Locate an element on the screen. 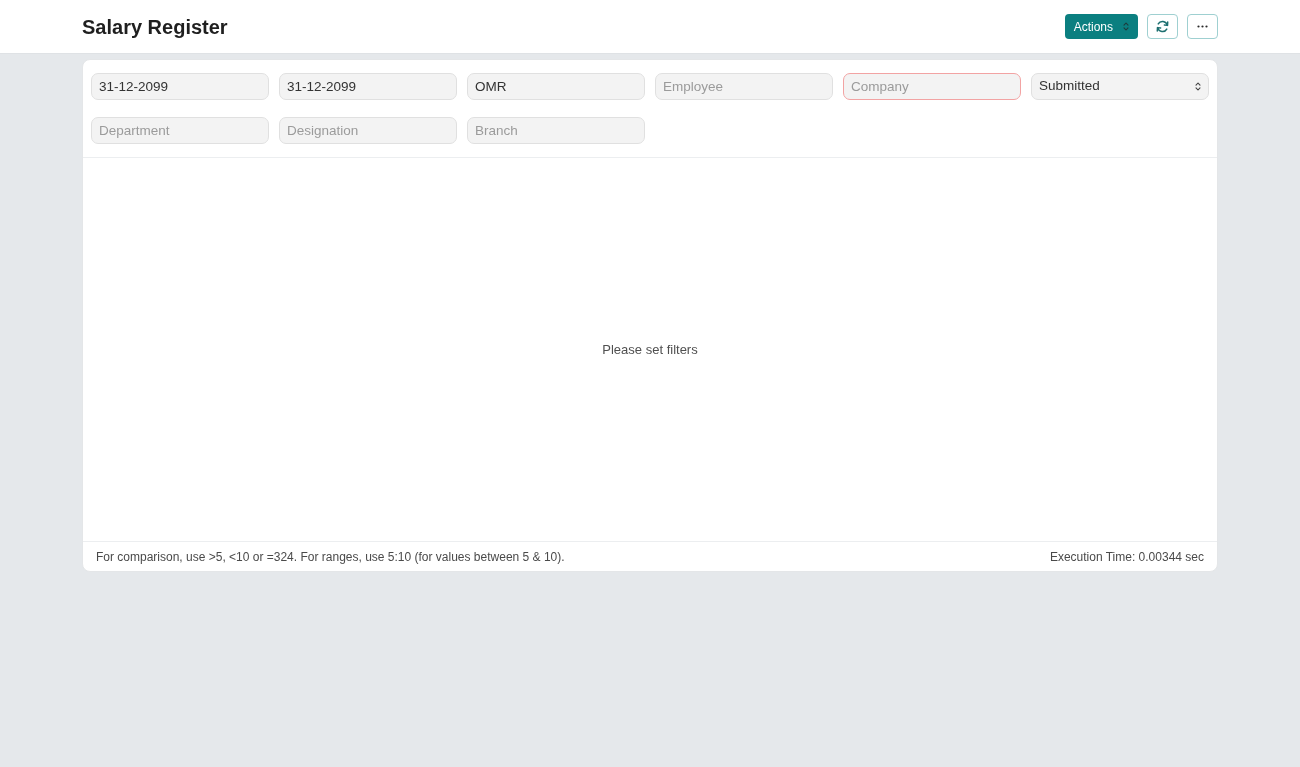 Image resolution: width=1300 pixels, height=767 pixels. refresh-button is located at coordinates (1162, 26).